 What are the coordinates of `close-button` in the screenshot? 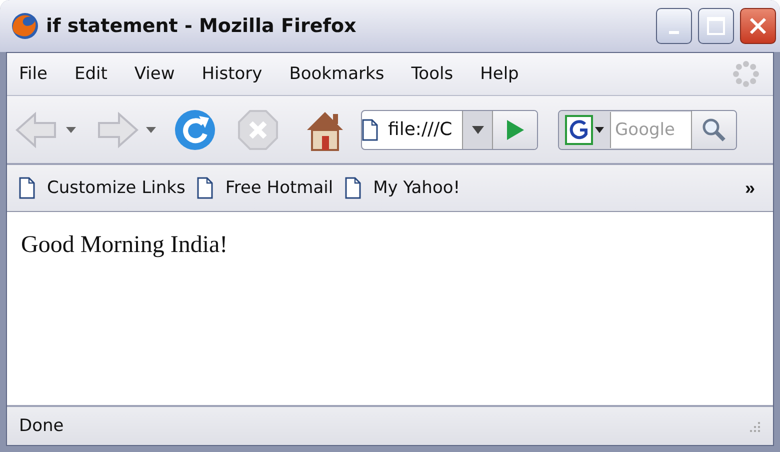 It's located at (758, 26).